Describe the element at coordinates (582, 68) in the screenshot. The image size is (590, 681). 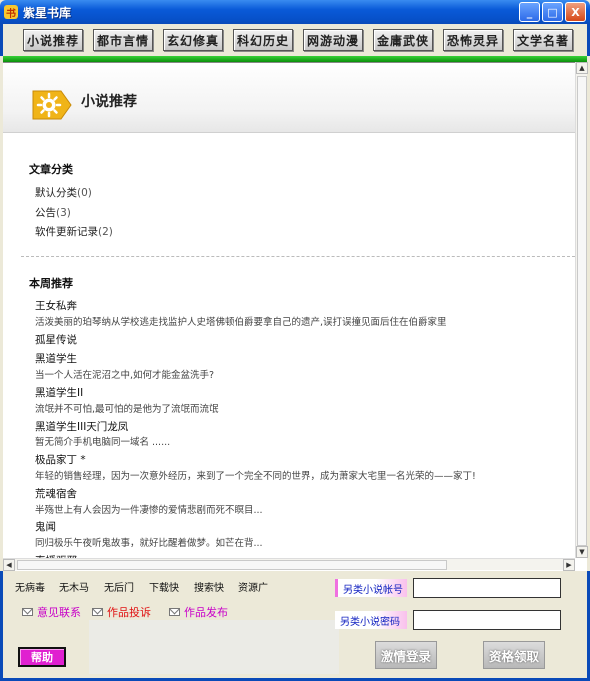
I see `scroll-up-arrow-icon: ▲` at that location.